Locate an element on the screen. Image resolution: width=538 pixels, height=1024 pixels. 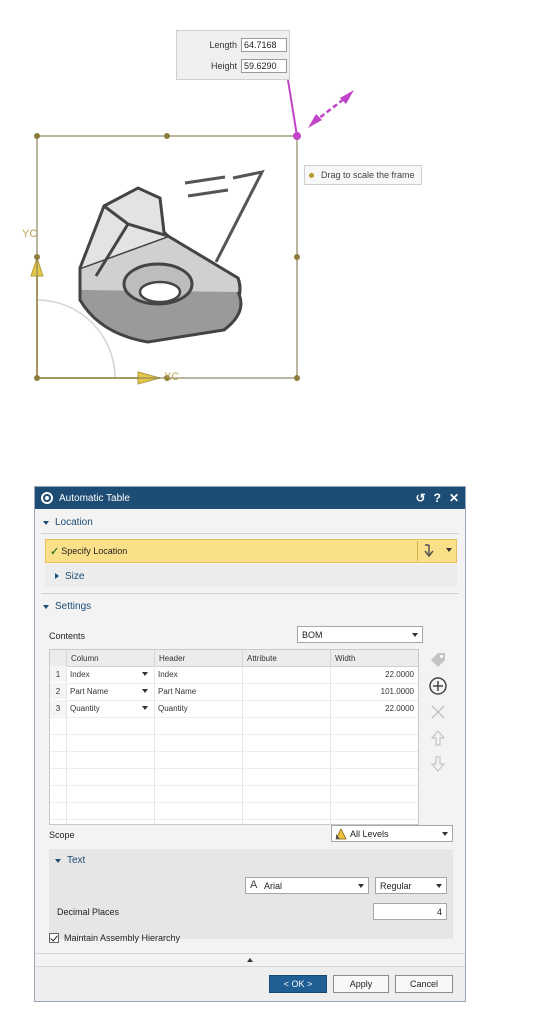
column-cell: Index is located at coordinates (110, 674).